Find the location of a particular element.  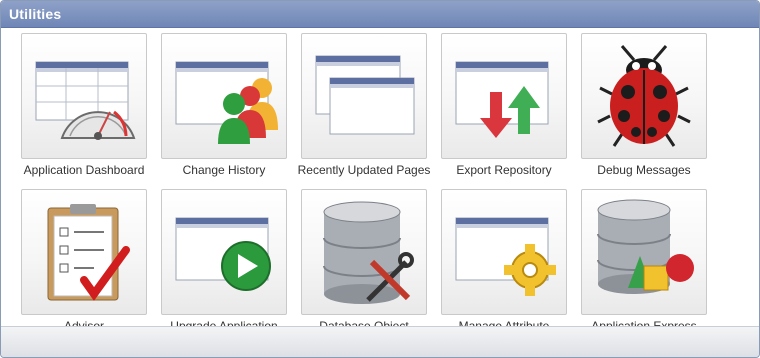

tile-manage-attribute-dictionary: Manage Attribute Dictionary is located at coordinates (511, 268).